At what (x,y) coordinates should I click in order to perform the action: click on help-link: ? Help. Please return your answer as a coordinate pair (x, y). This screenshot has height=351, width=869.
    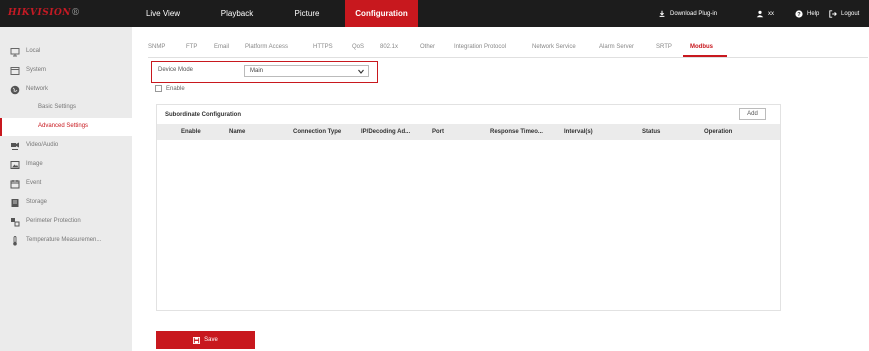
    Looking at the image, I should click on (807, 13).